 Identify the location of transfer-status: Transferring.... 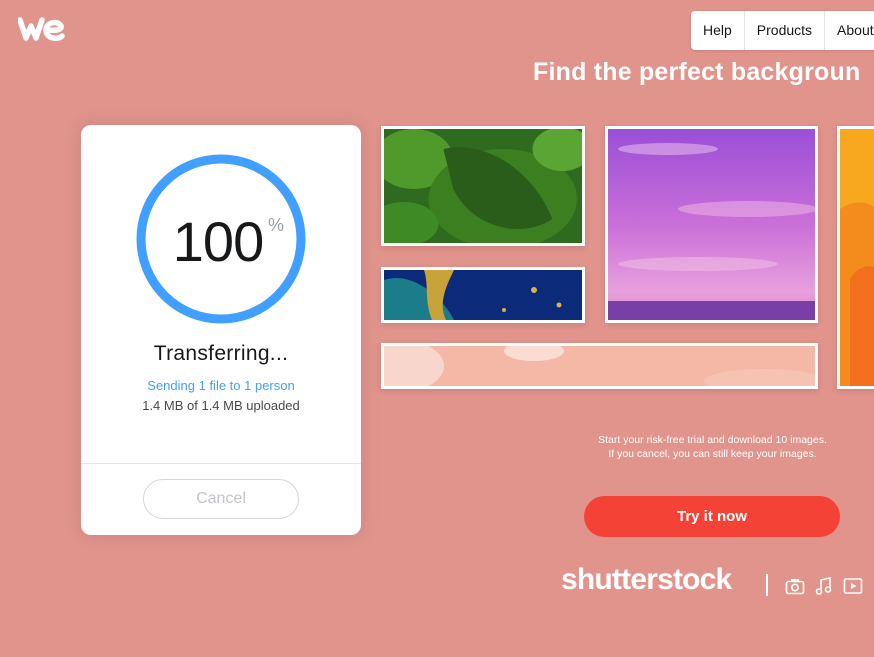
(221, 353).